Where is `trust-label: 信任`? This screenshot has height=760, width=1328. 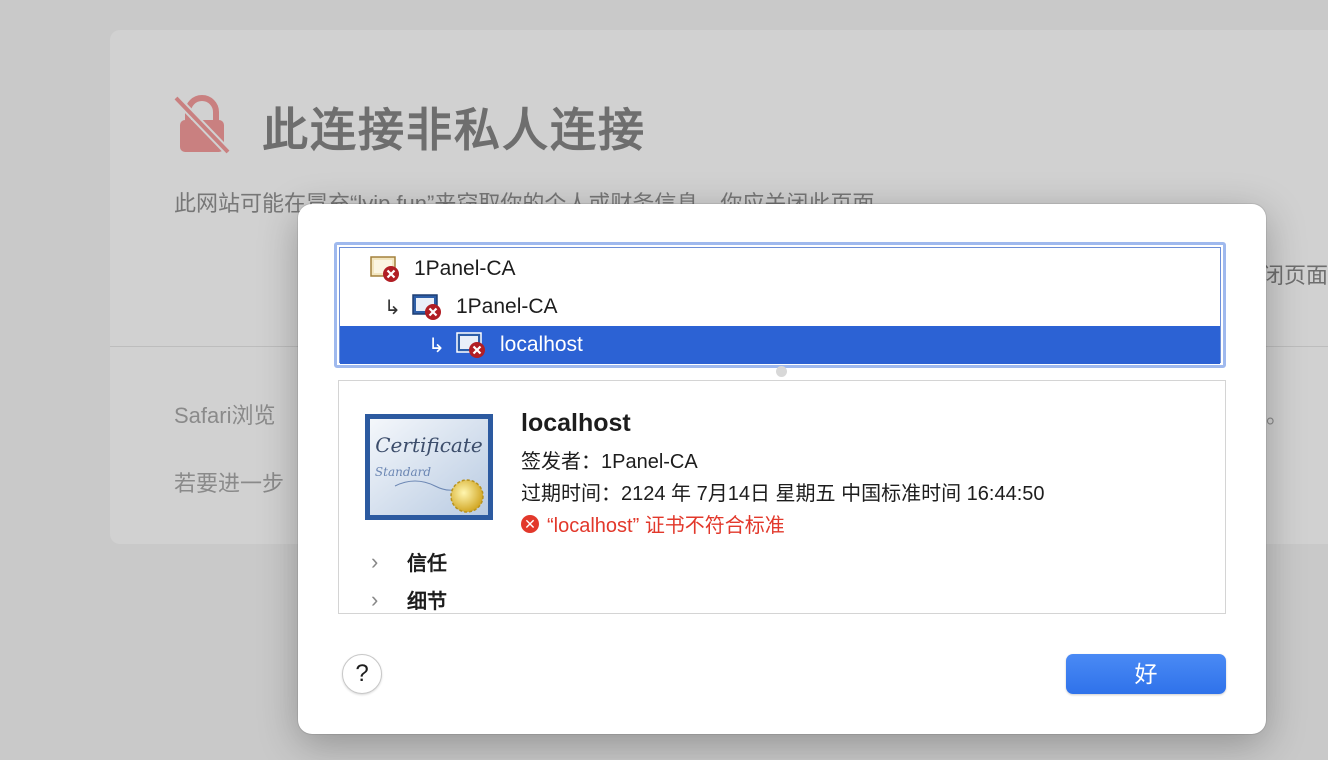 trust-label: 信任 is located at coordinates (427, 564).